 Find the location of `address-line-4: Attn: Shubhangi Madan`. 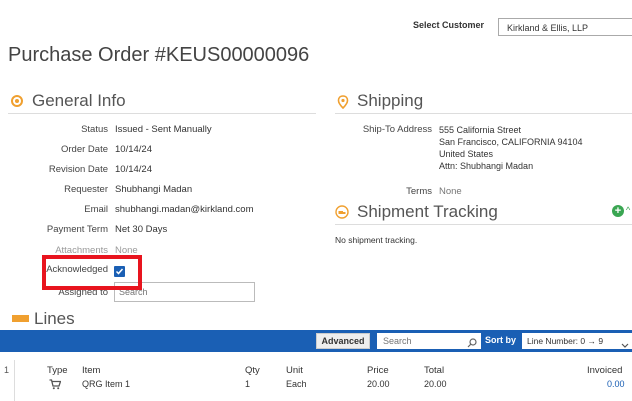

address-line-4: Attn: Shubhangi Madan is located at coordinates (486, 166).